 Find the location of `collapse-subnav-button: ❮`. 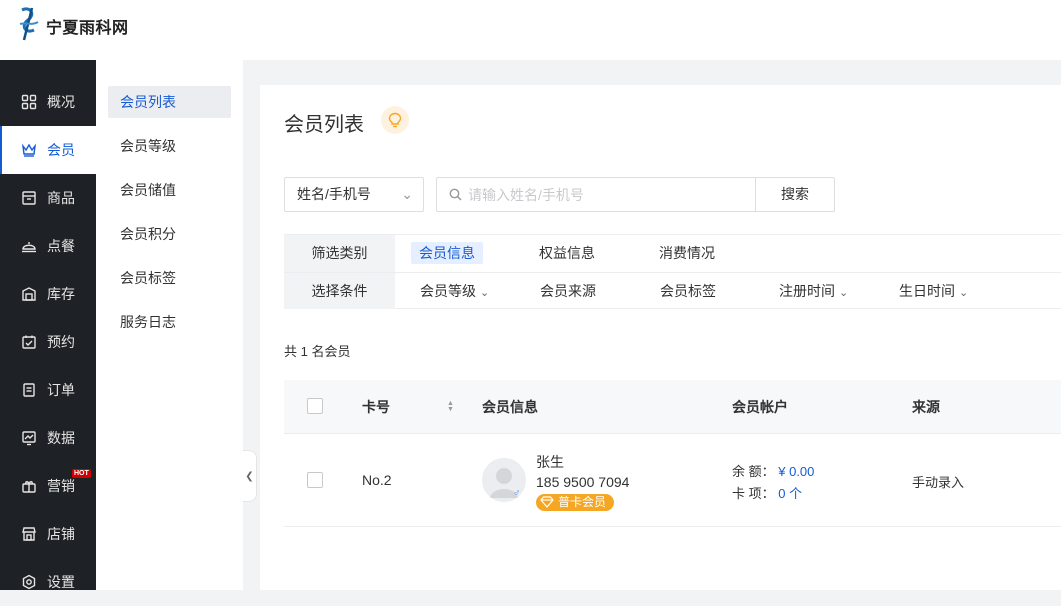

collapse-subnav-button: ❮ is located at coordinates (250, 476).